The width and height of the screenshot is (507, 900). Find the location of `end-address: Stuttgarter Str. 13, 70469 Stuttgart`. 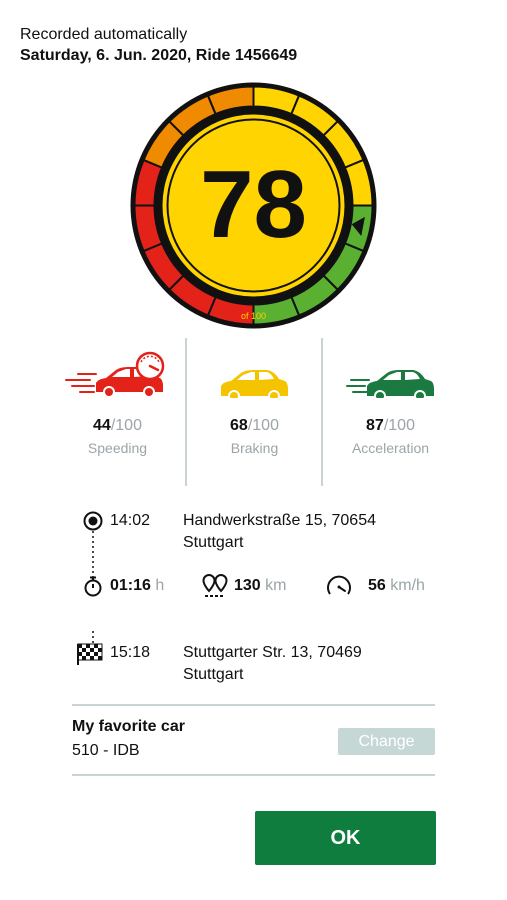

end-address: Stuttgarter Str. 13, 70469 Stuttgart is located at coordinates (272, 663).